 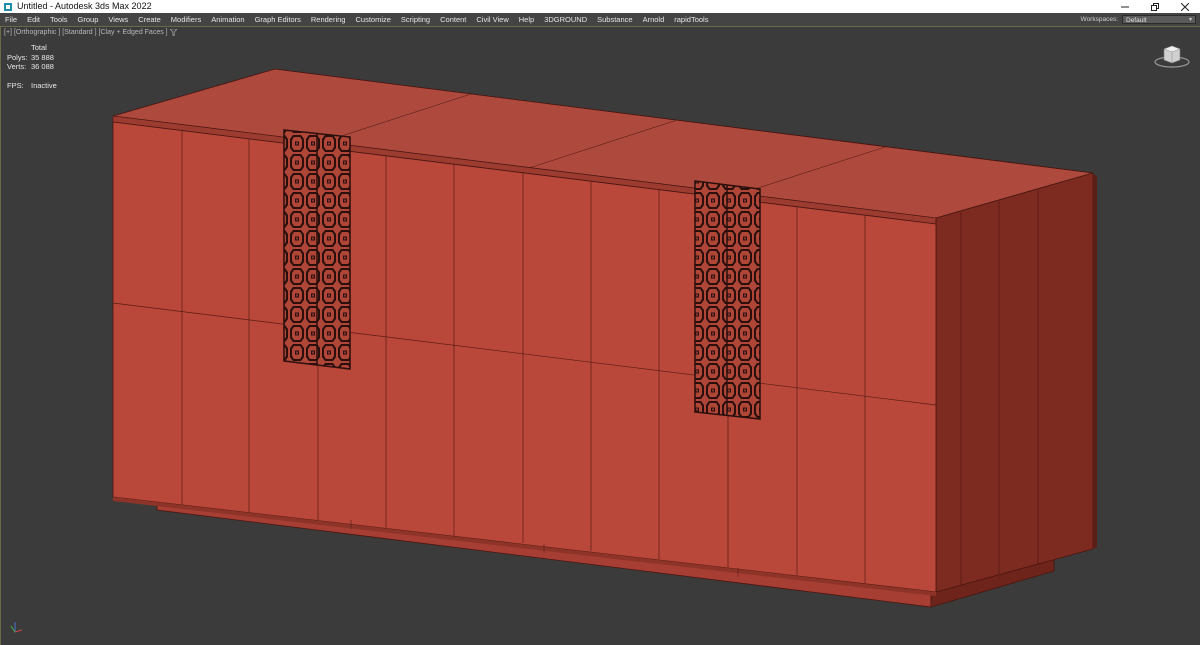 What do you see at coordinates (453, 19) in the screenshot?
I see `menu-item-content: Content` at bounding box center [453, 19].